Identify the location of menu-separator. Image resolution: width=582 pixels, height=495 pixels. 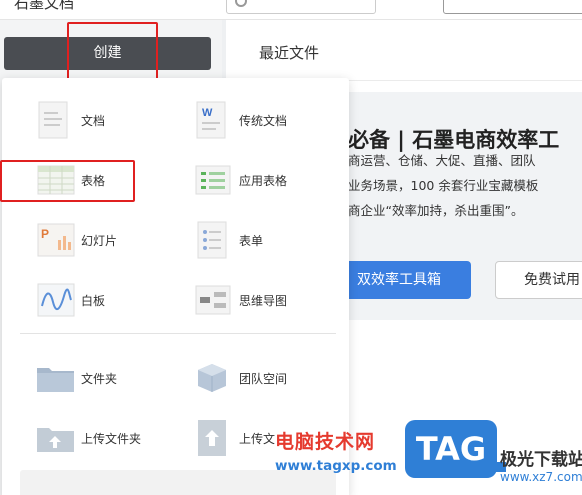
(178, 333).